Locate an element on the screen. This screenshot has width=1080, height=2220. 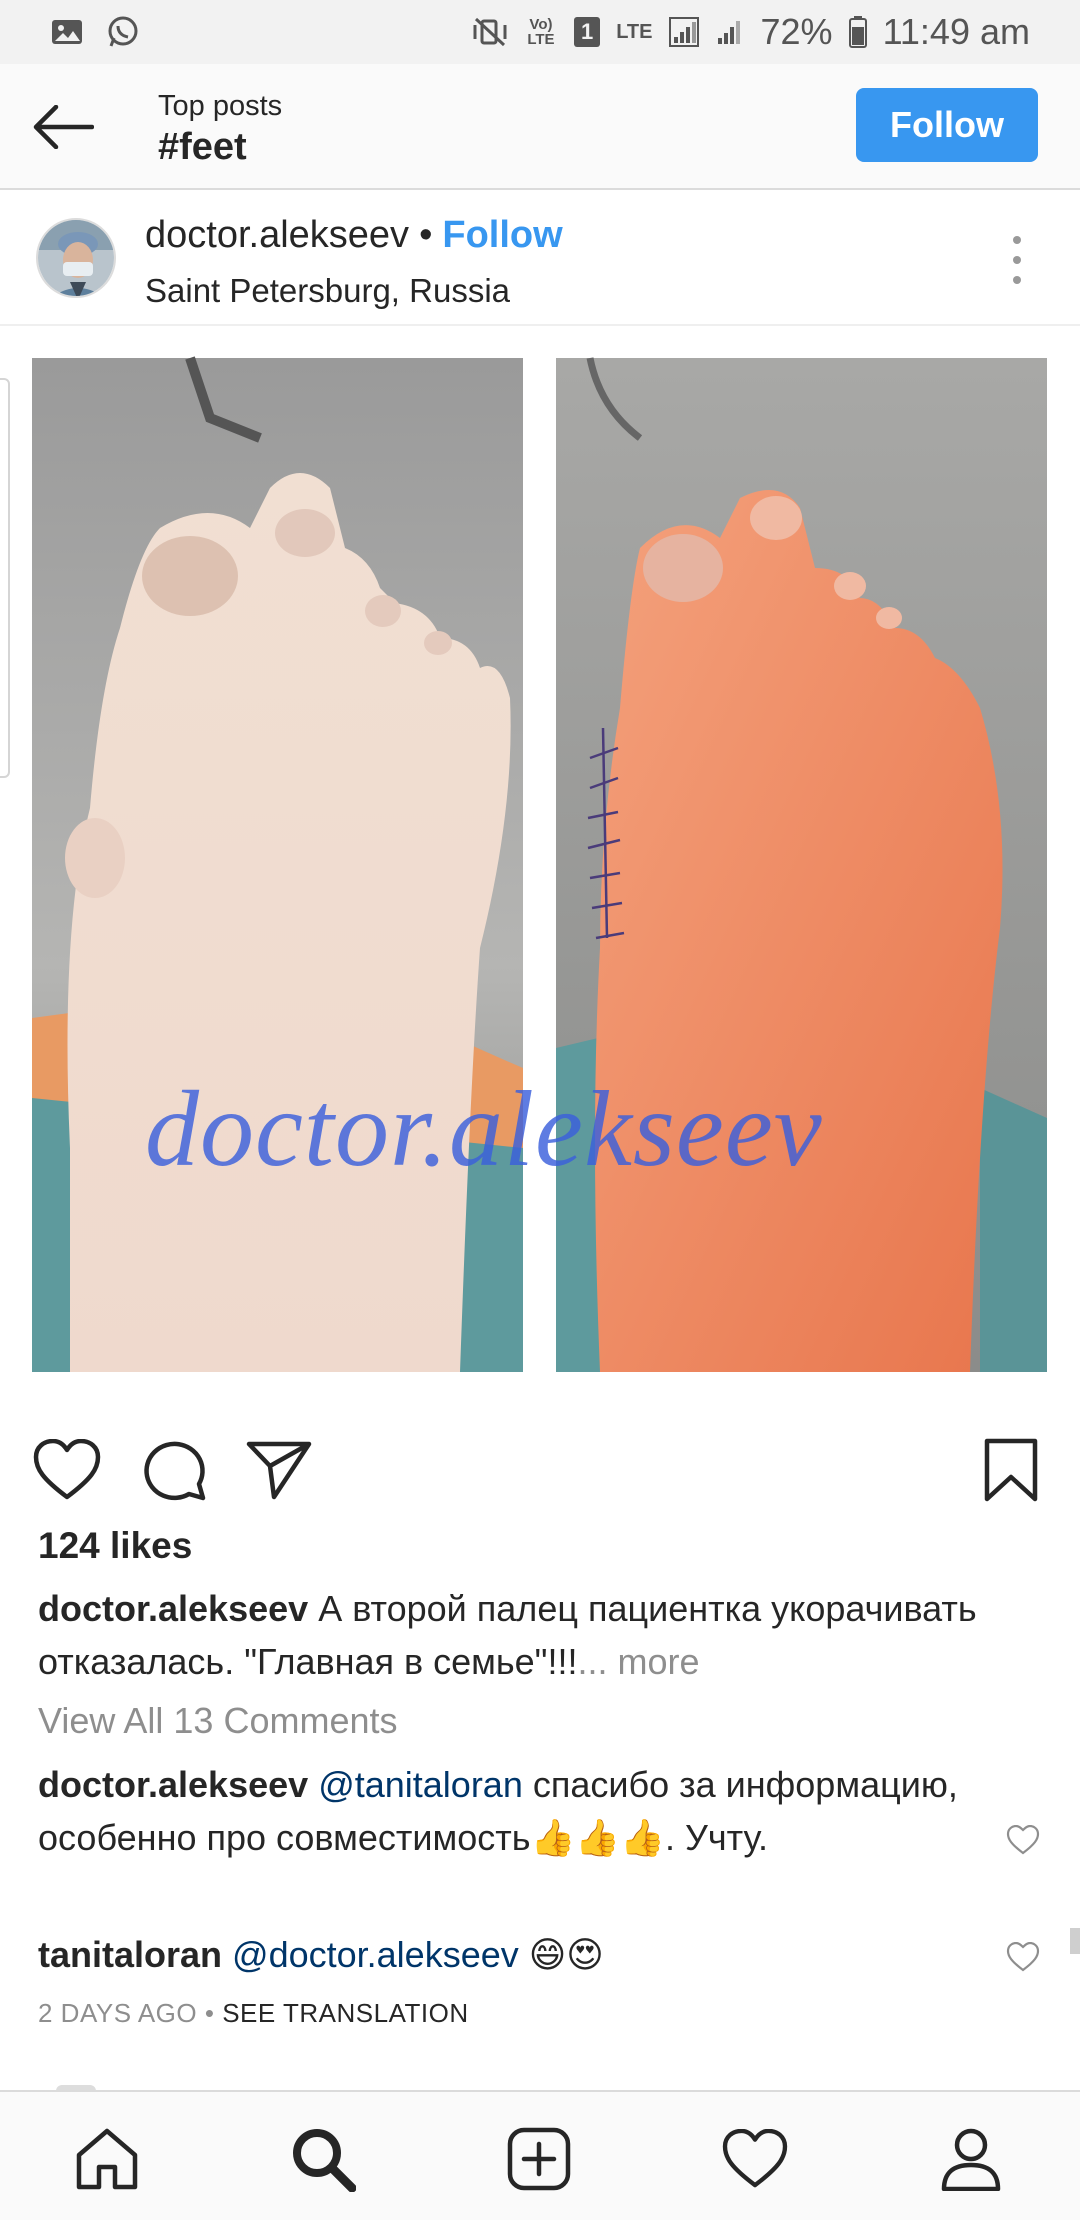
heart-outline-icon is located at coordinates (755, 2158).